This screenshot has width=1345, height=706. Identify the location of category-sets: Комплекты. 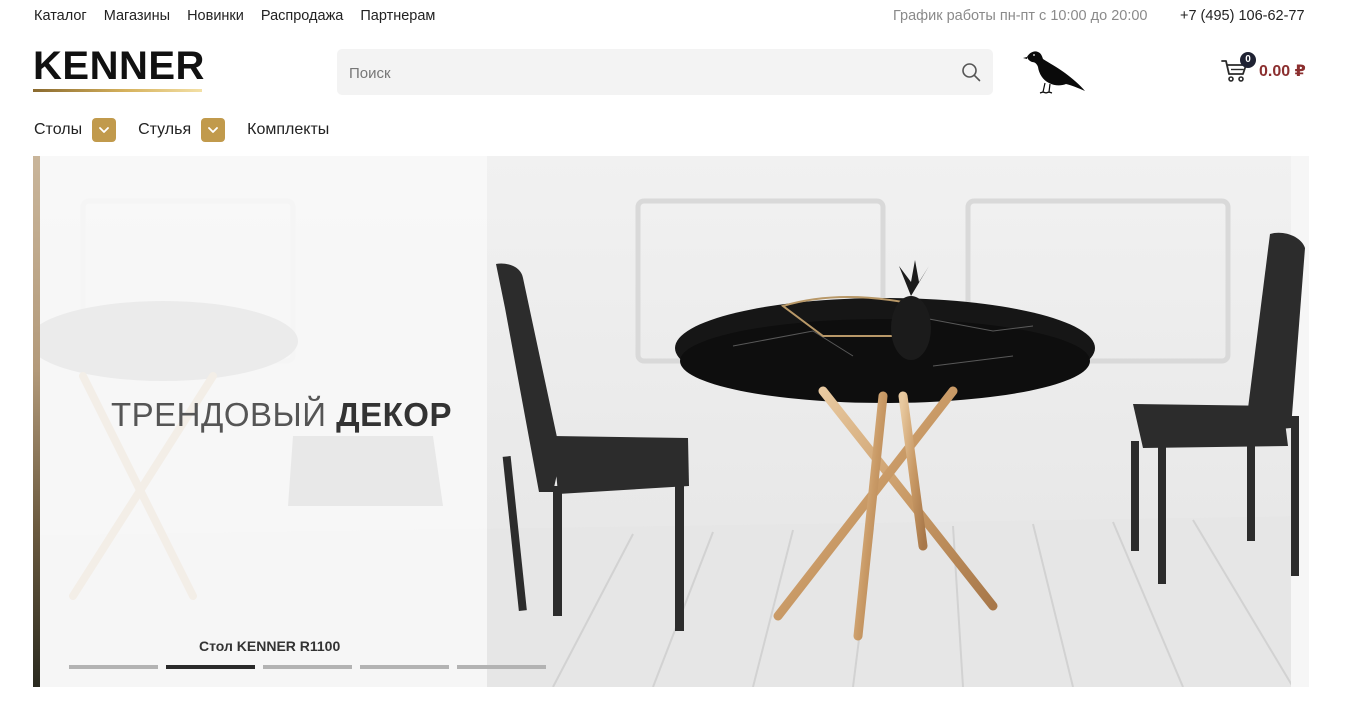
(288, 130).